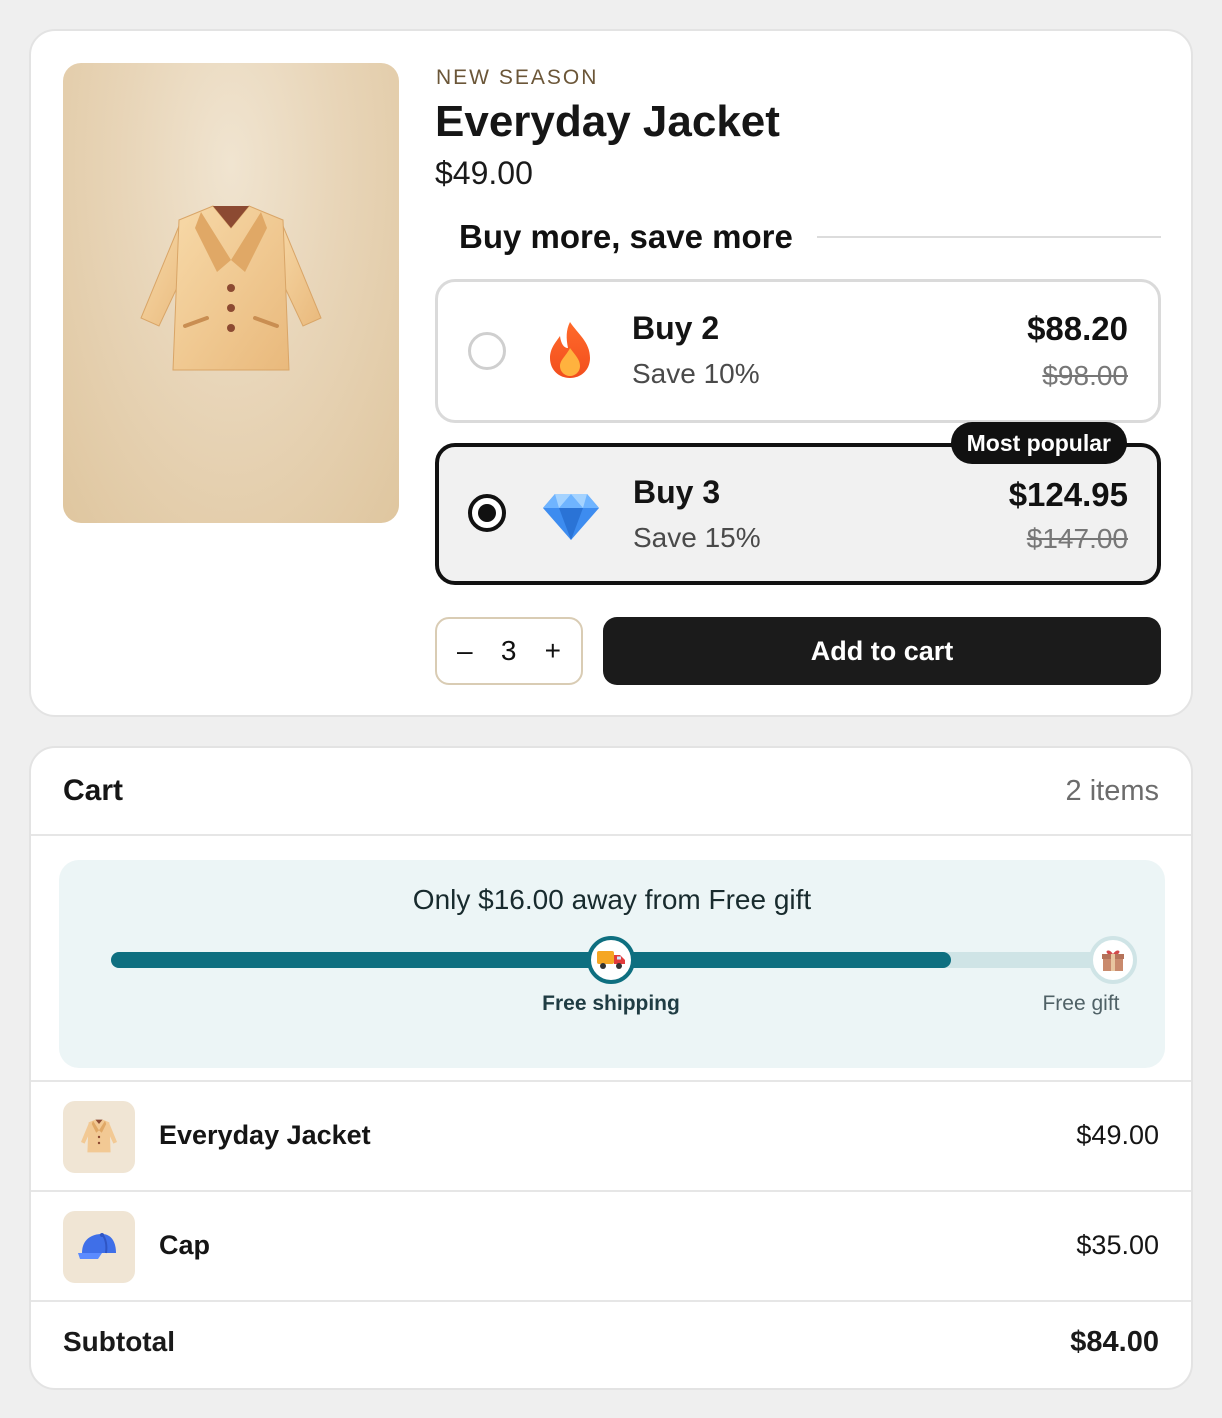 The image size is (1222, 1418). Describe the element at coordinates (1068, 494) in the screenshot. I see `offer-price: $124.95` at that location.